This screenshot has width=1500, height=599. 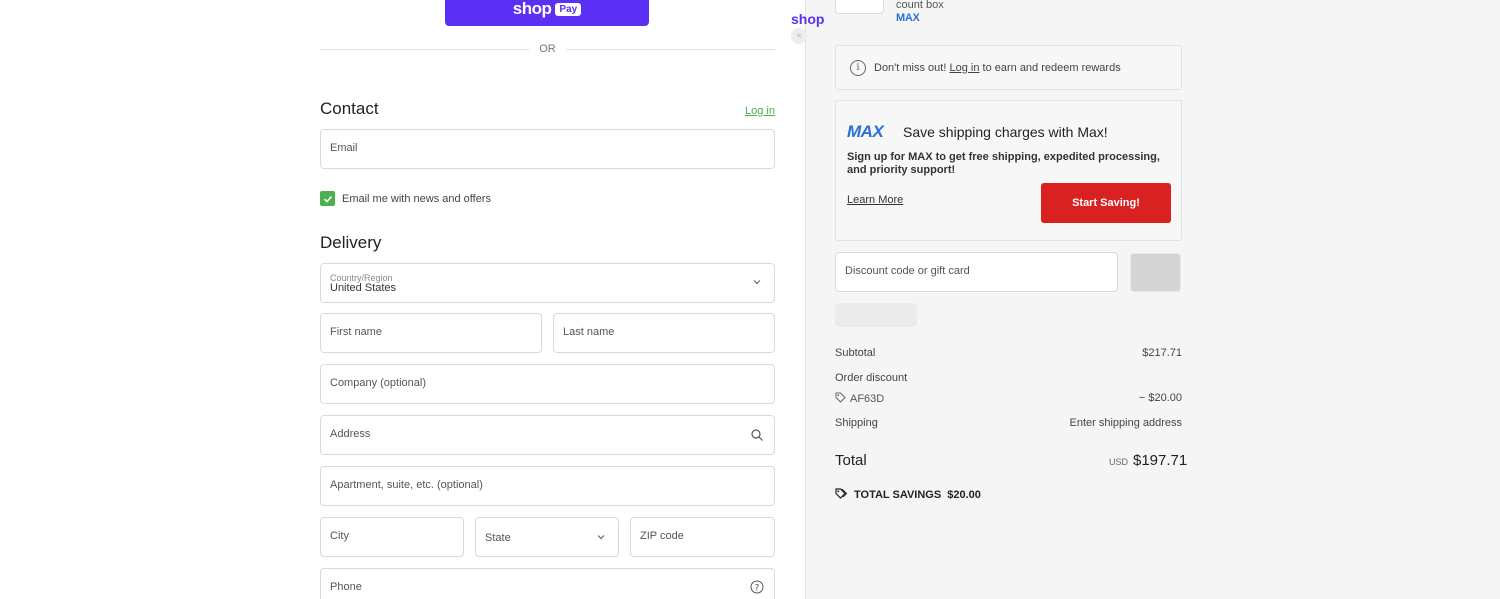 I want to click on savings-value: $20.00, so click(x=964, y=495).